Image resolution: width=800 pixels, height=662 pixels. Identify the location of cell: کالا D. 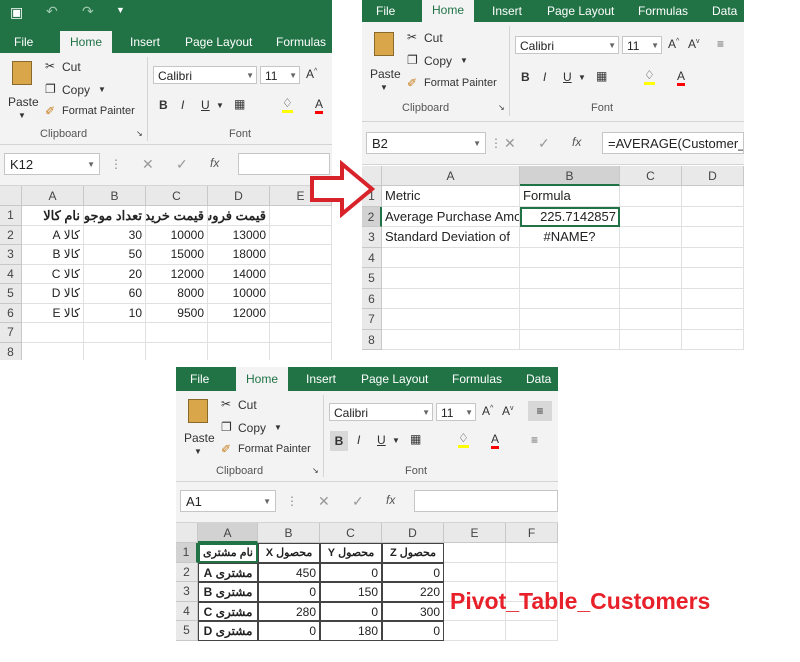
(53, 294).